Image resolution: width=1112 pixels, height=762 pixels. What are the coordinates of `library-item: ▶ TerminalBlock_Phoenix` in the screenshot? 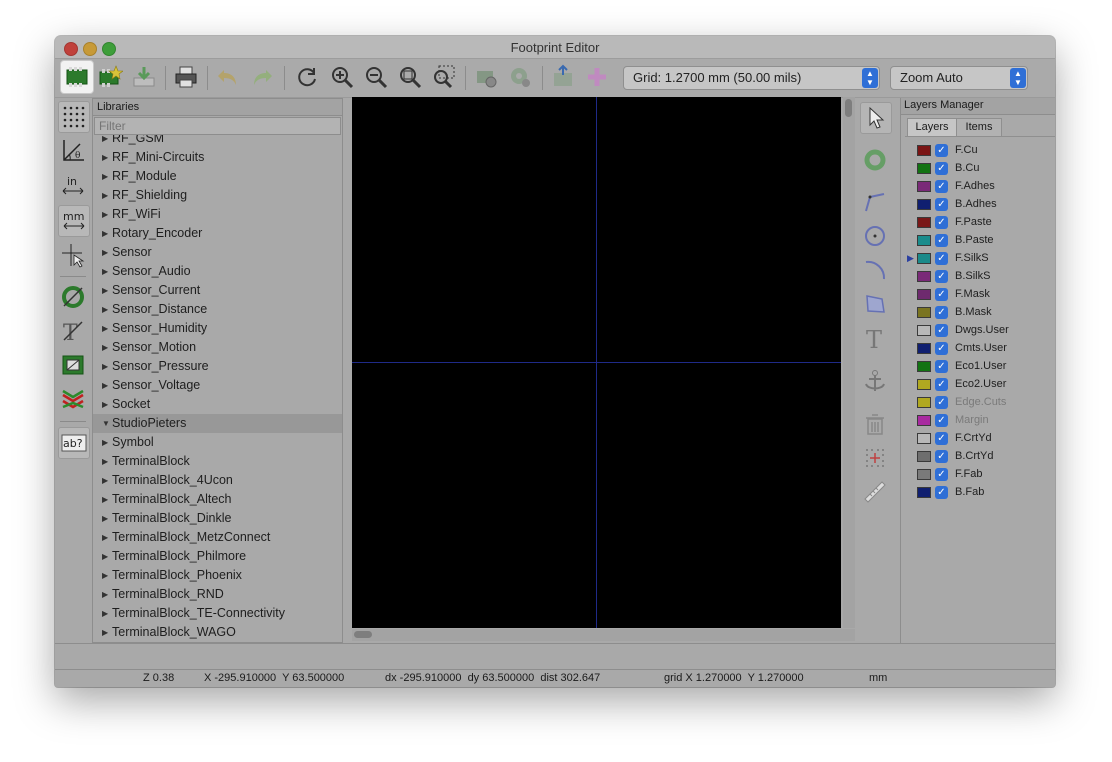 It's located at (217, 575).